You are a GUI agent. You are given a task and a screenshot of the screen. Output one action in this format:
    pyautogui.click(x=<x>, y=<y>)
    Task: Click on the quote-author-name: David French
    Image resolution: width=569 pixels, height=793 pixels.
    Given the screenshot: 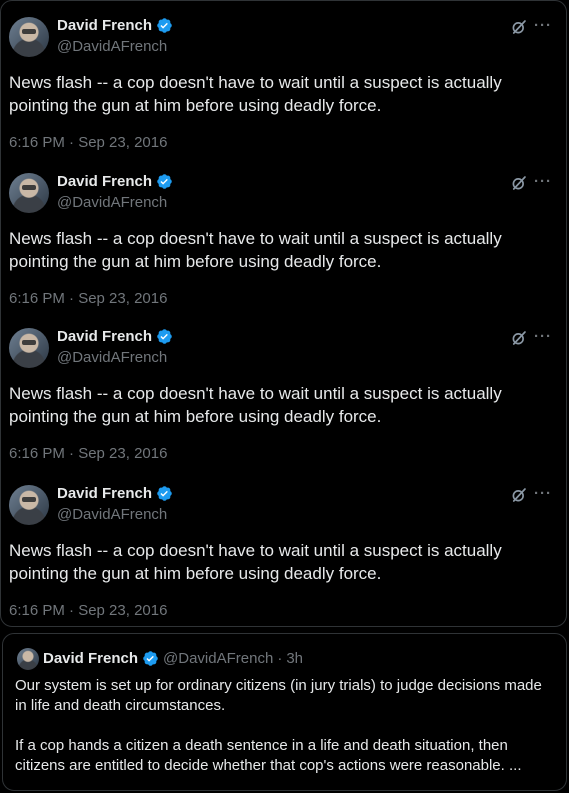 What is the action you would take?
    pyautogui.click(x=90, y=658)
    